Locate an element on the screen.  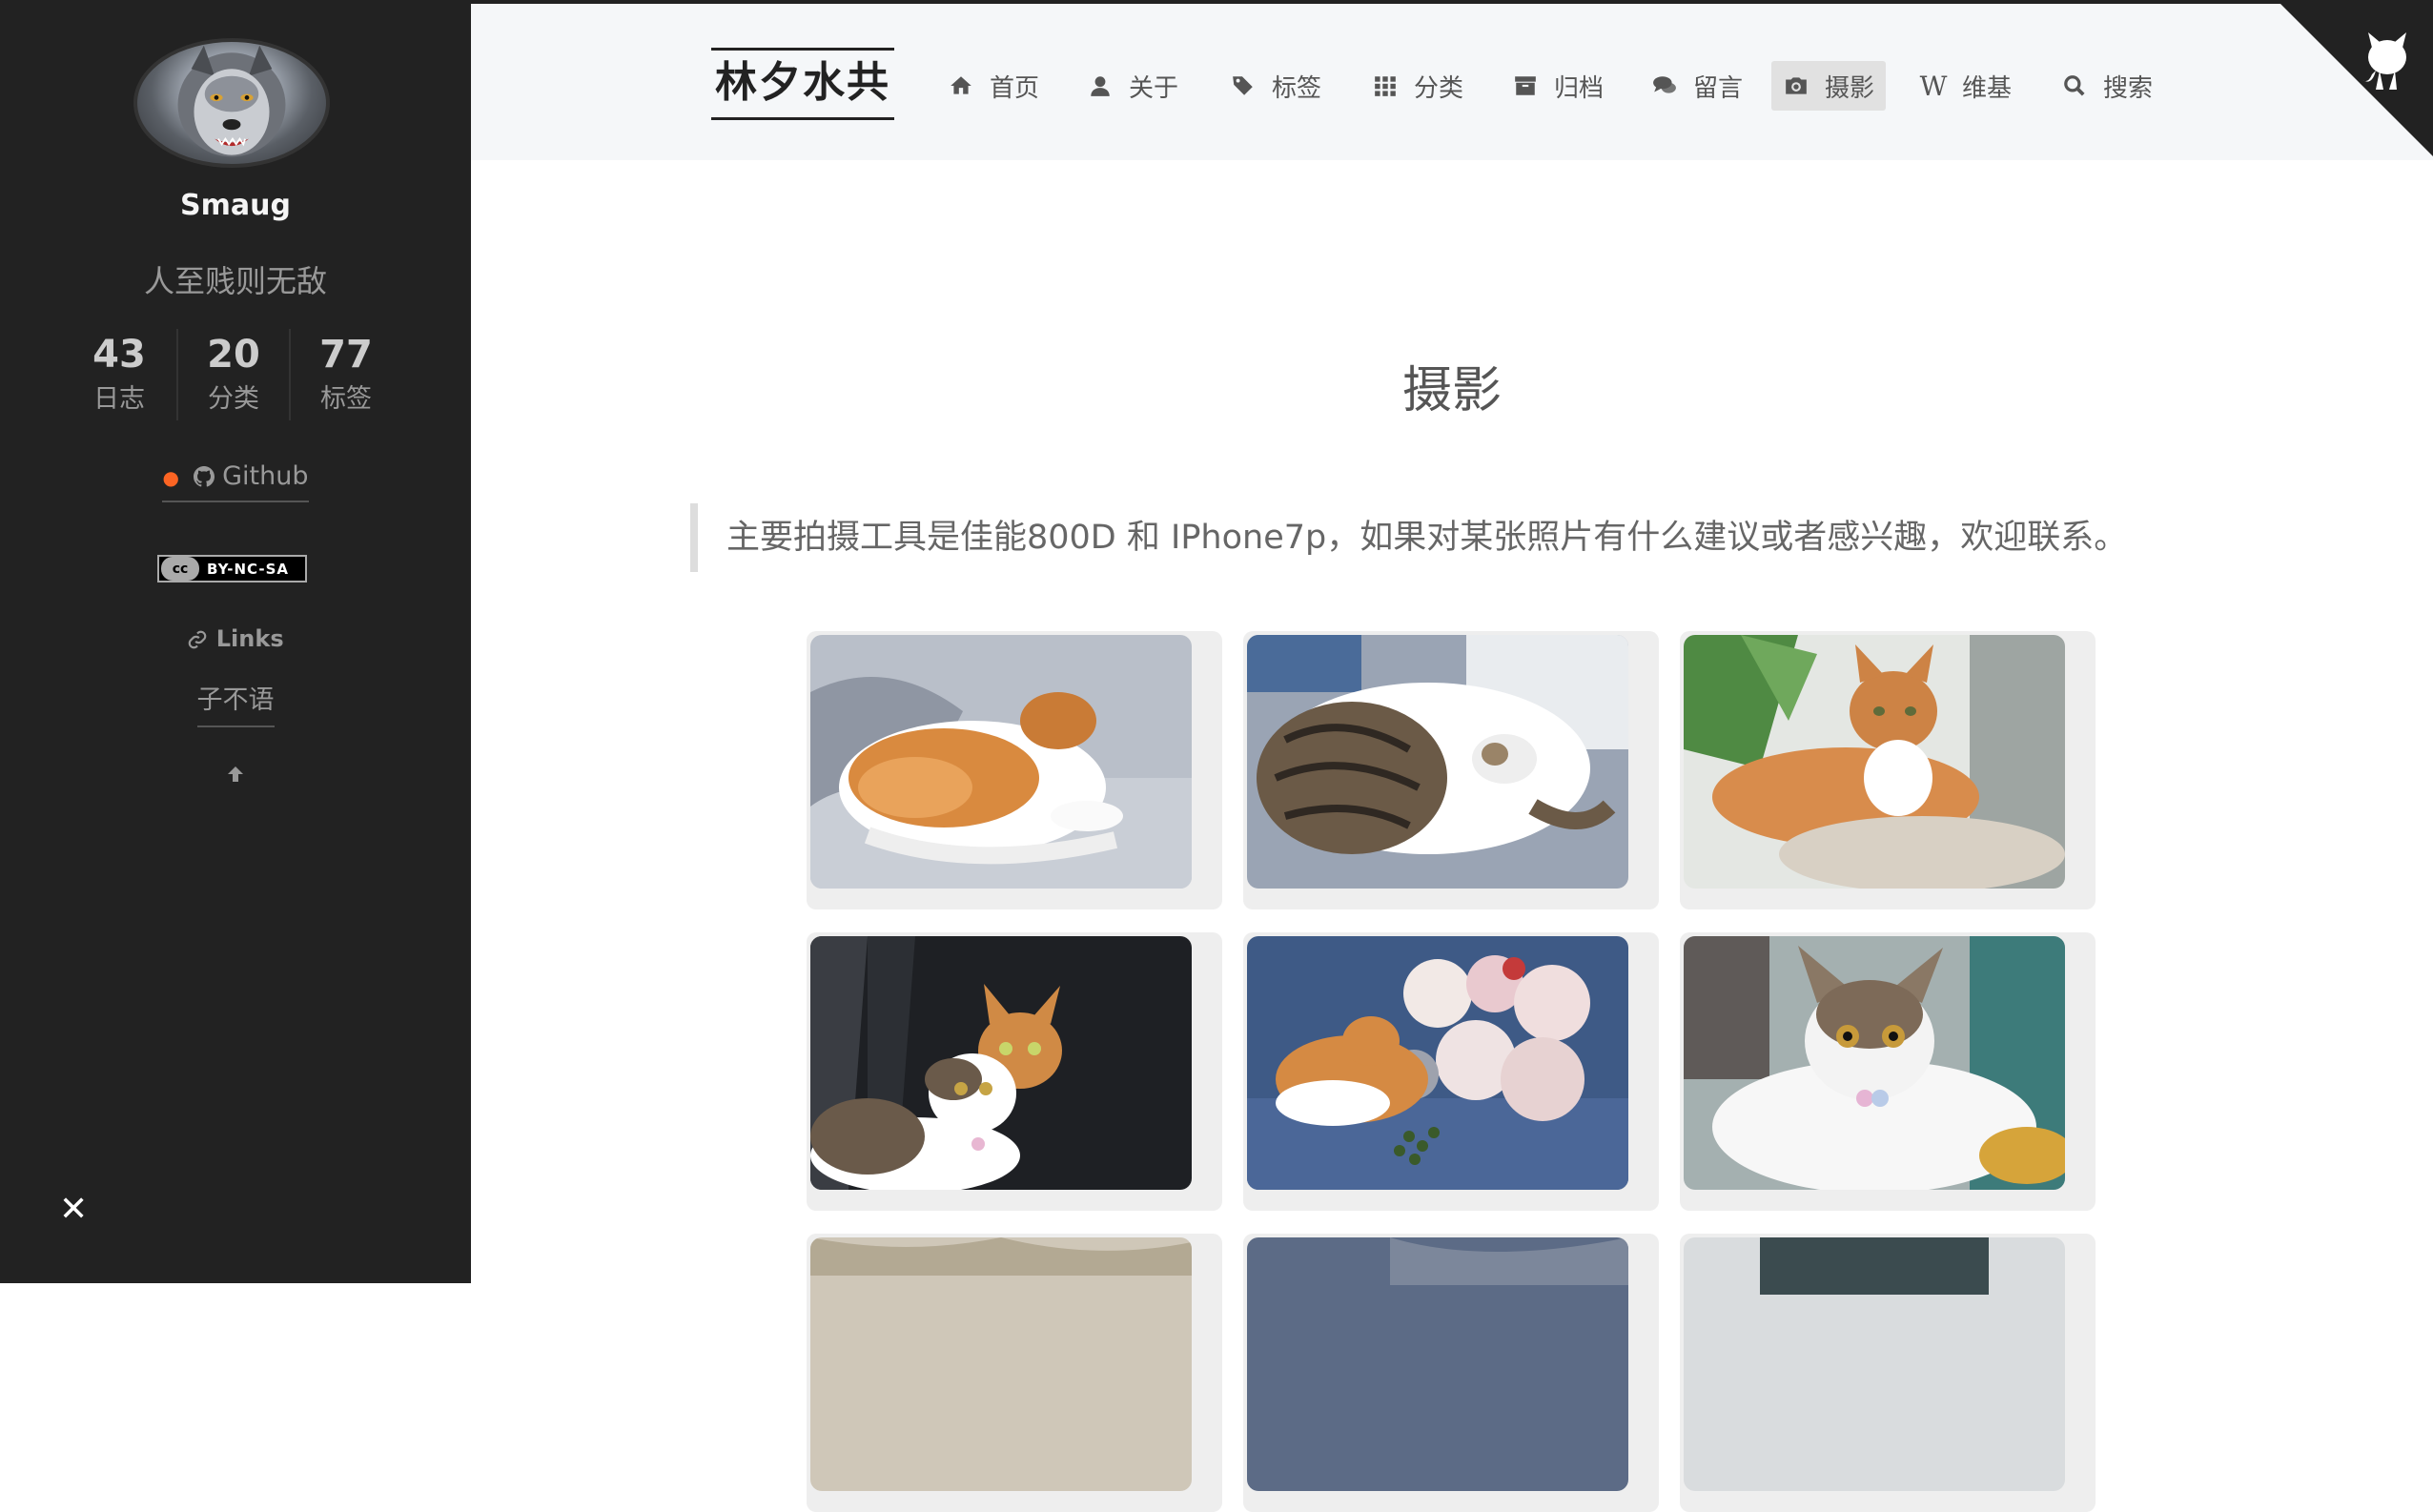
search-icon is located at coordinates (2074, 85).